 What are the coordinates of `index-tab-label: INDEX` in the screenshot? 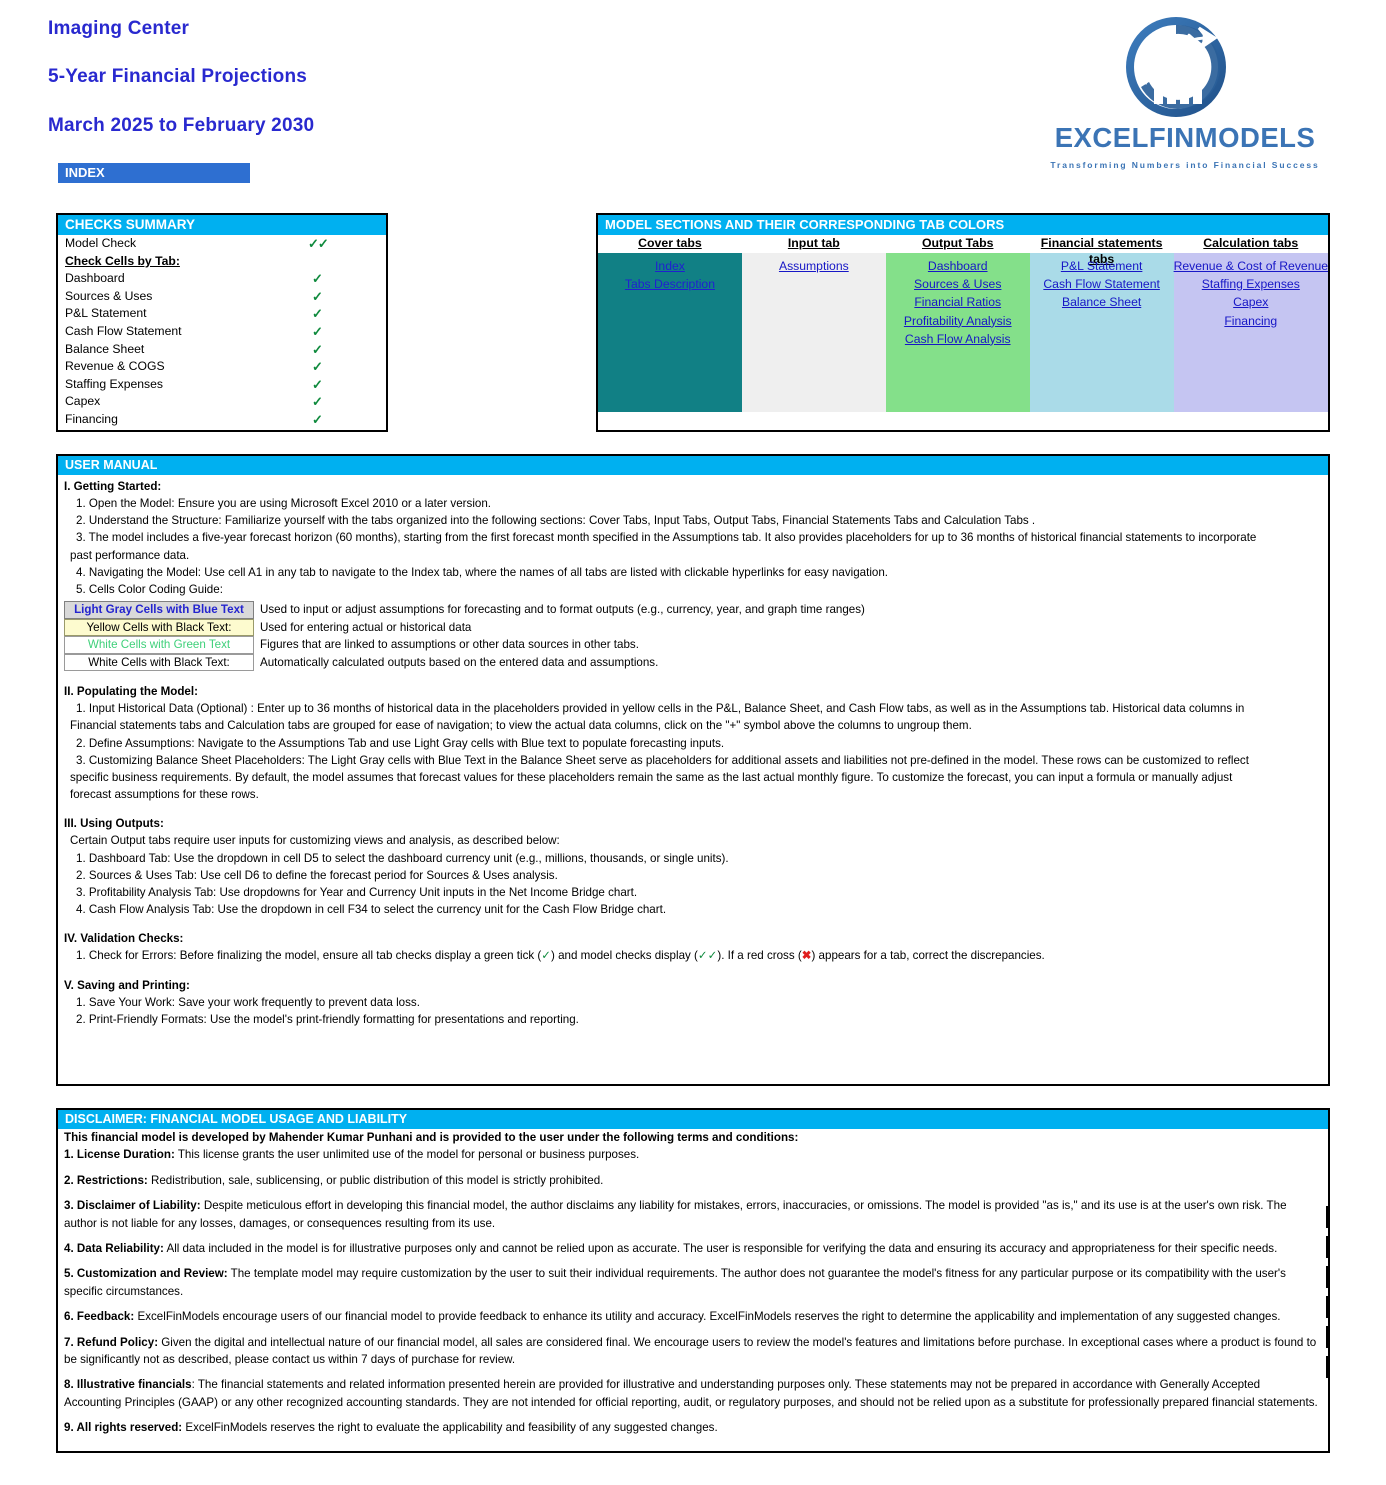 It's located at (154, 173).